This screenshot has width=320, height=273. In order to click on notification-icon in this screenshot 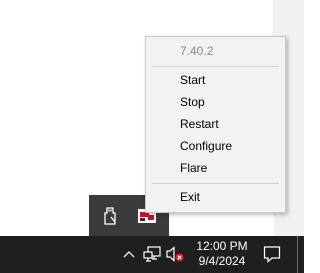, I will do `click(272, 254)`.